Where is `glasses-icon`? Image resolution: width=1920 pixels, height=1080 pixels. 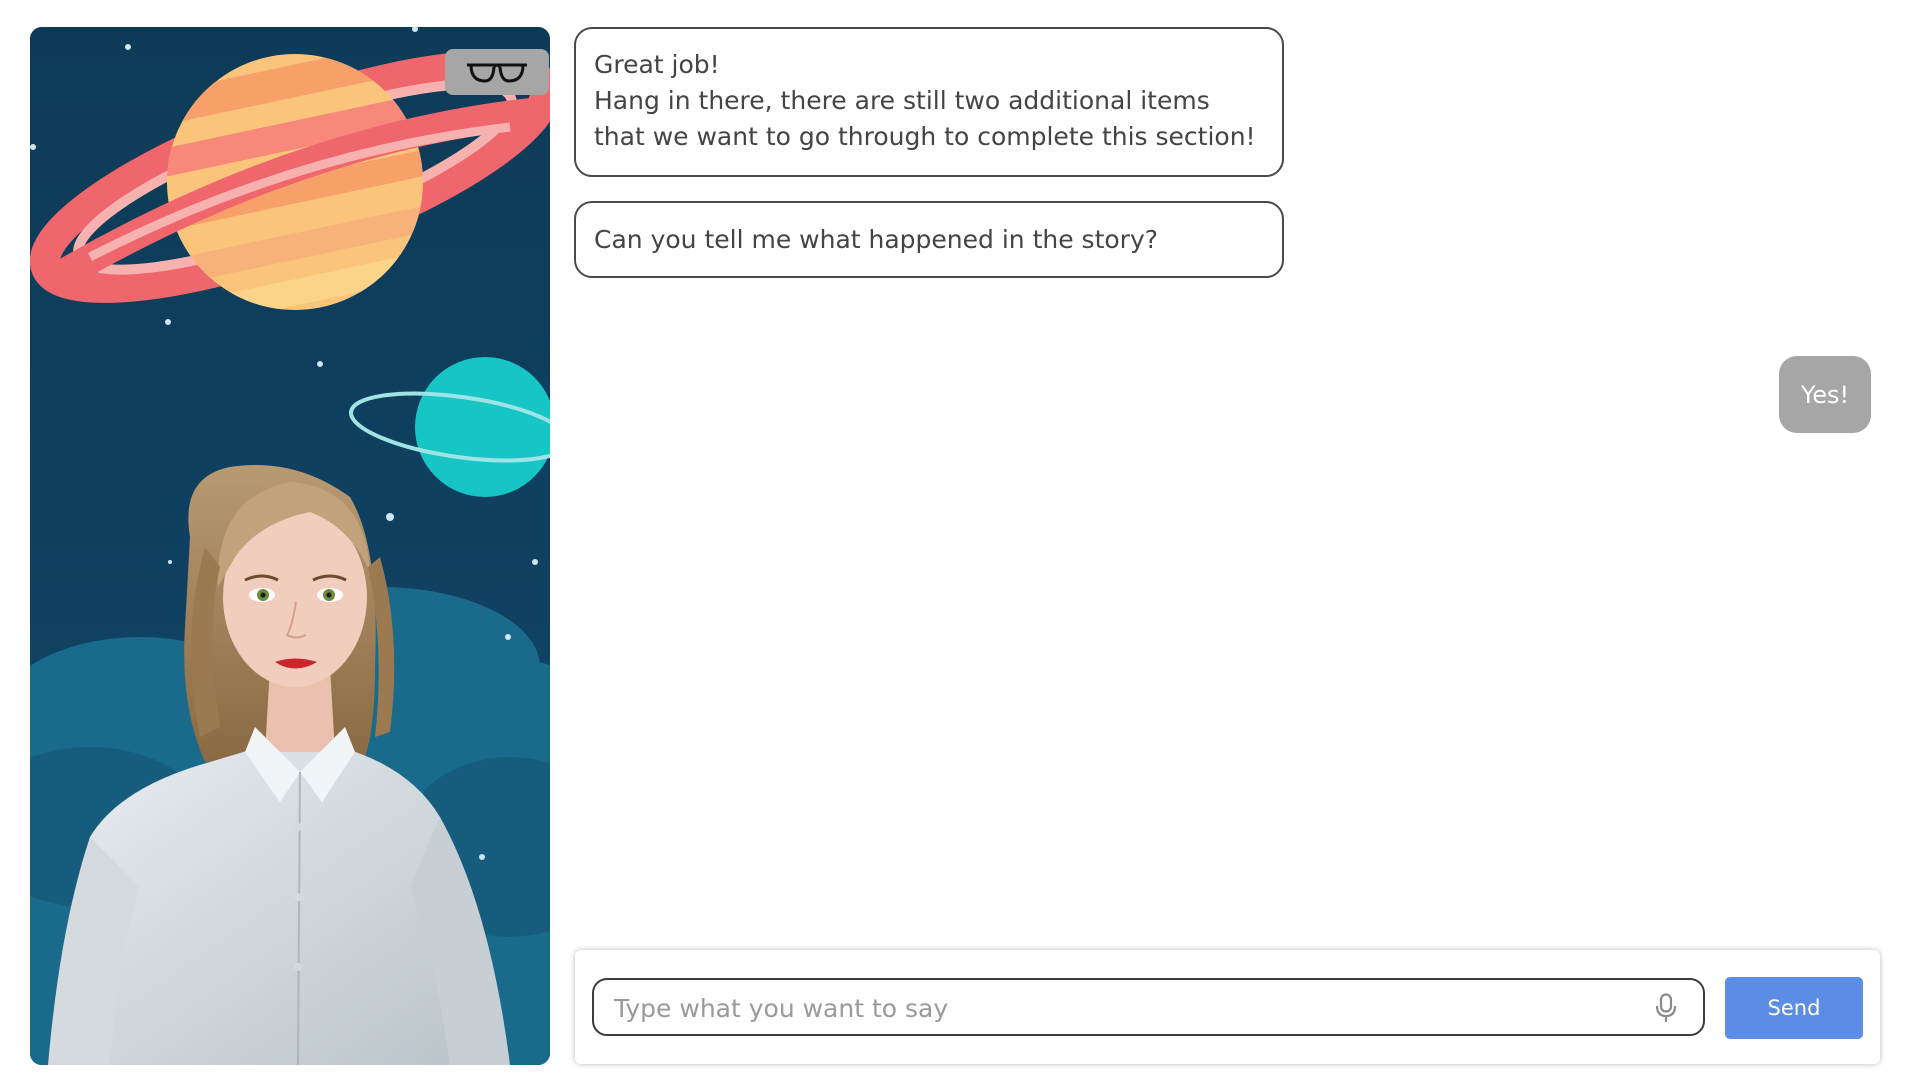 glasses-icon is located at coordinates (497, 73).